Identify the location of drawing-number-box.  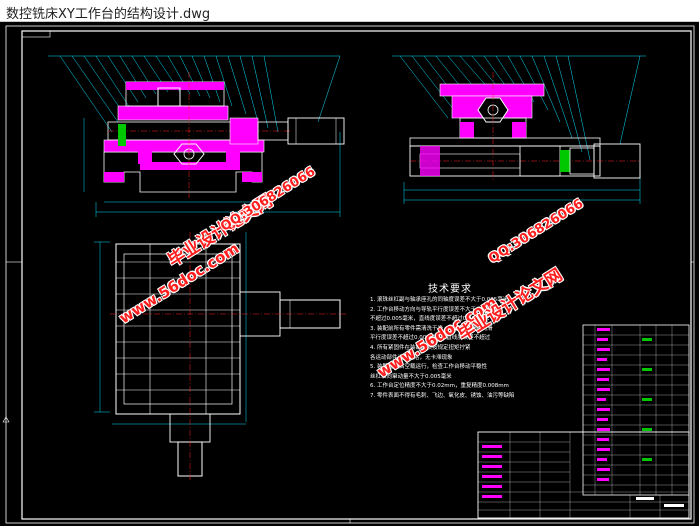
(36, 34).